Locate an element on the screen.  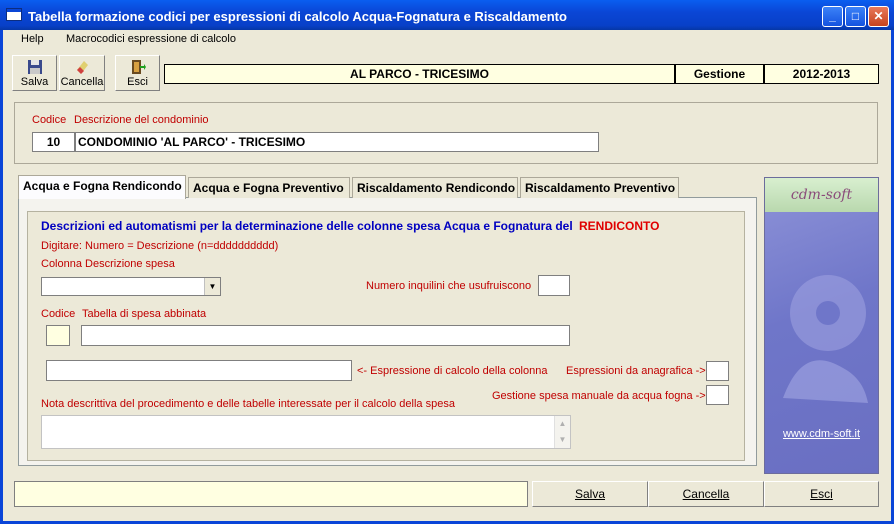
tab-acqua-fogna-rendicondo: Acqua e Fogna Rendicondo is located at coordinates (102, 187).